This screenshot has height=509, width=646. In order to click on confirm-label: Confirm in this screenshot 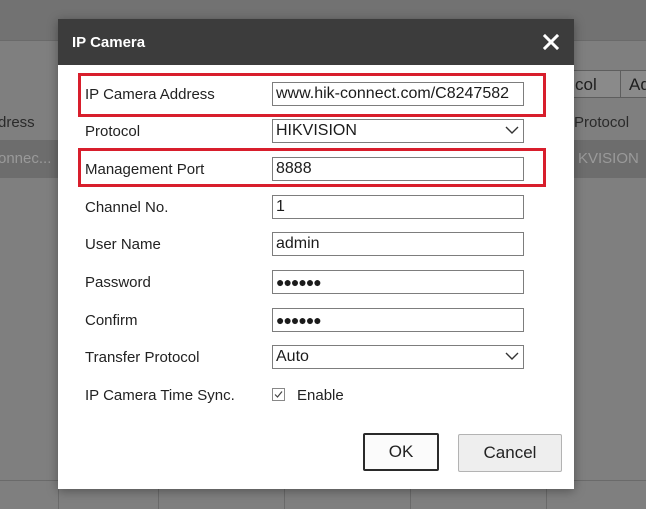, I will do `click(111, 320)`.